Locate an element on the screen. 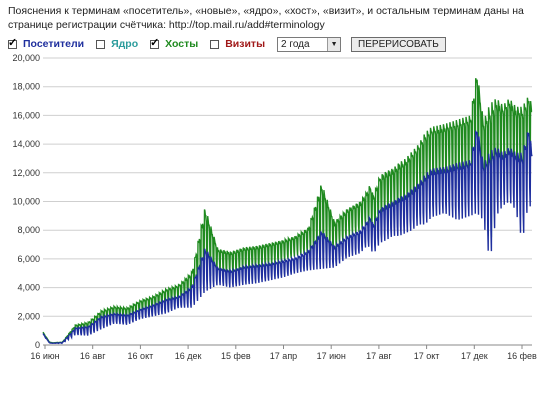 This screenshot has width=550, height=404. x-tick-label: 17 апр is located at coordinates (283, 356).